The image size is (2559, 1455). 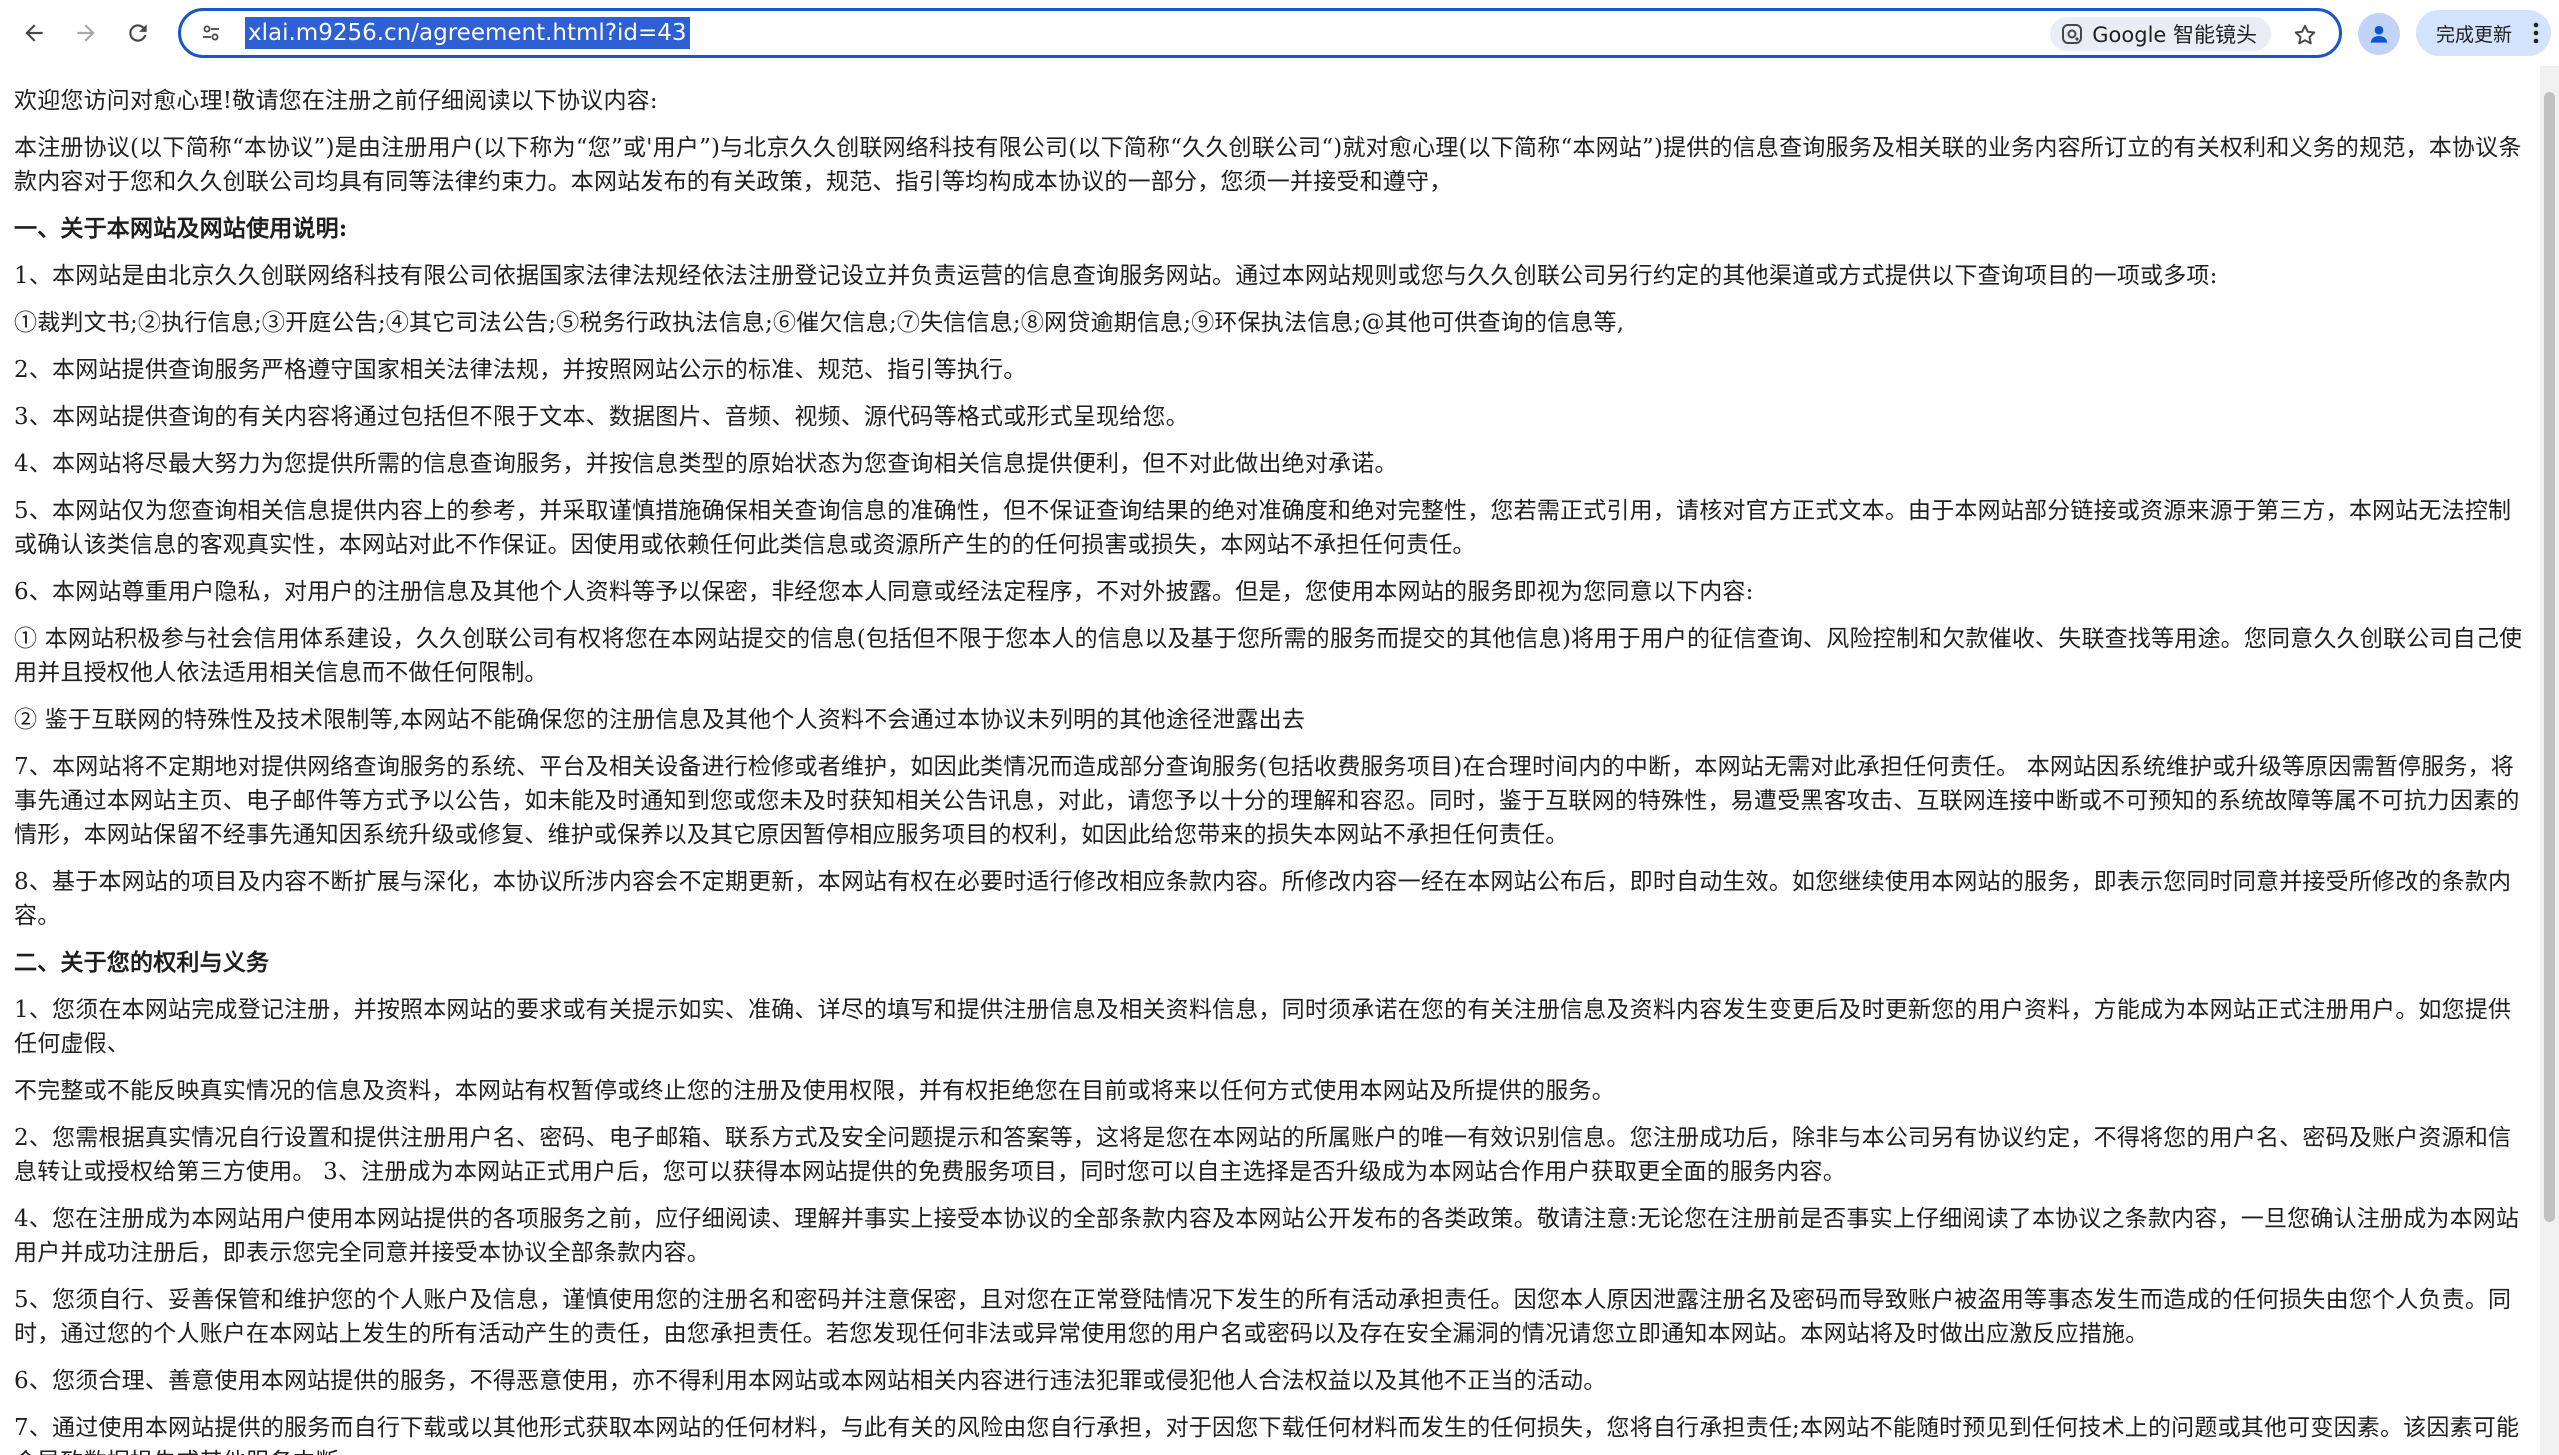 I want to click on forward-button, so click(x=86, y=33).